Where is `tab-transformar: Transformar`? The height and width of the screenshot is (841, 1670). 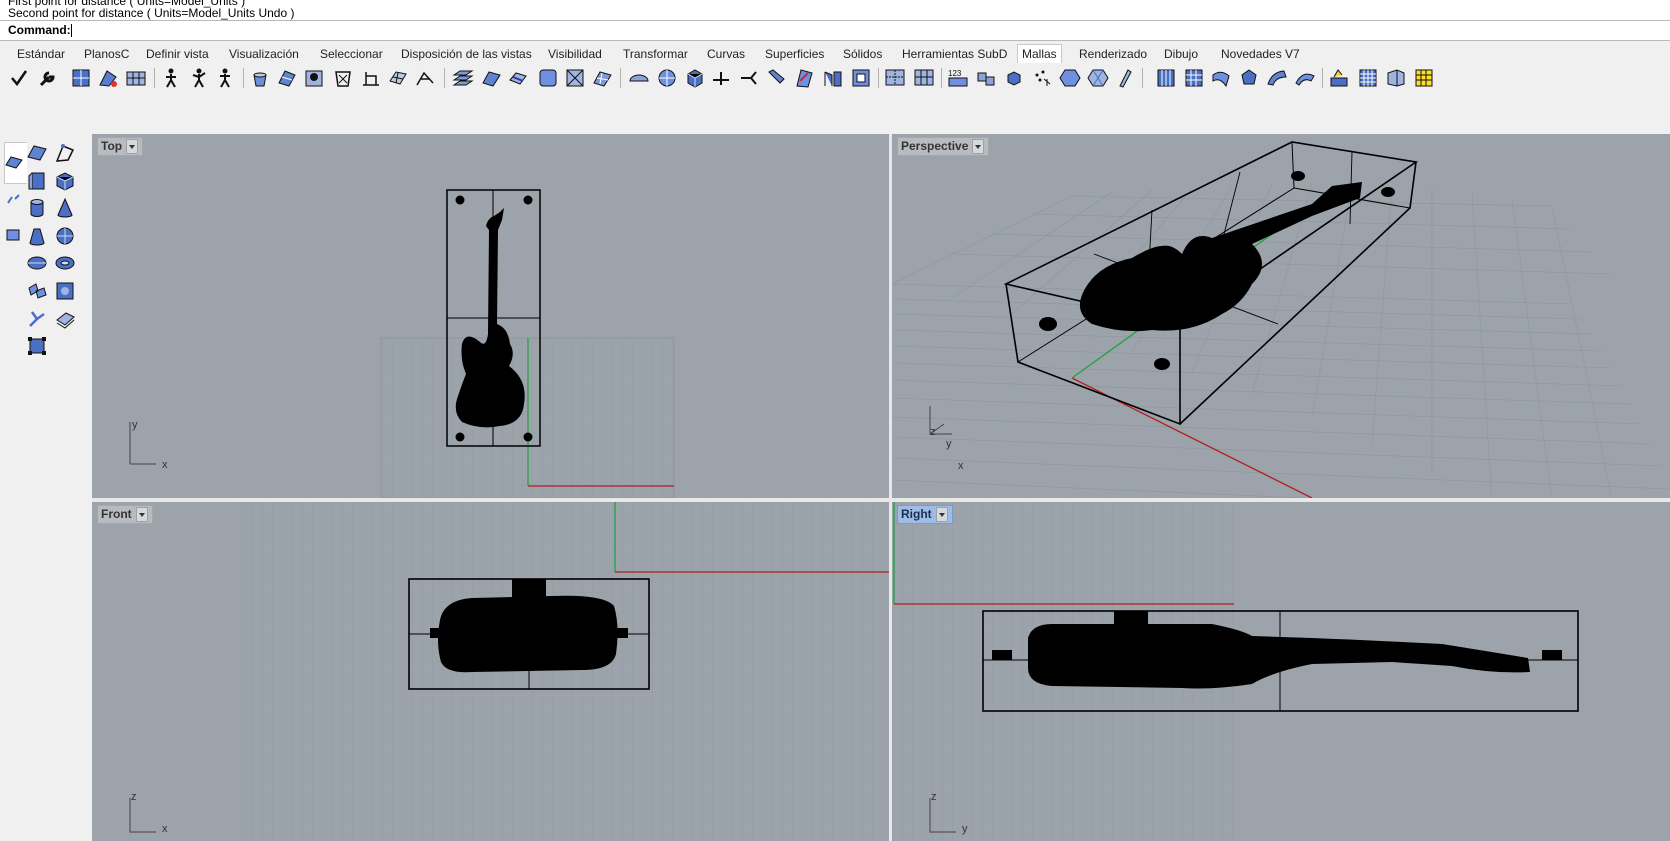
tab-transformar: Transformar is located at coordinates (655, 54).